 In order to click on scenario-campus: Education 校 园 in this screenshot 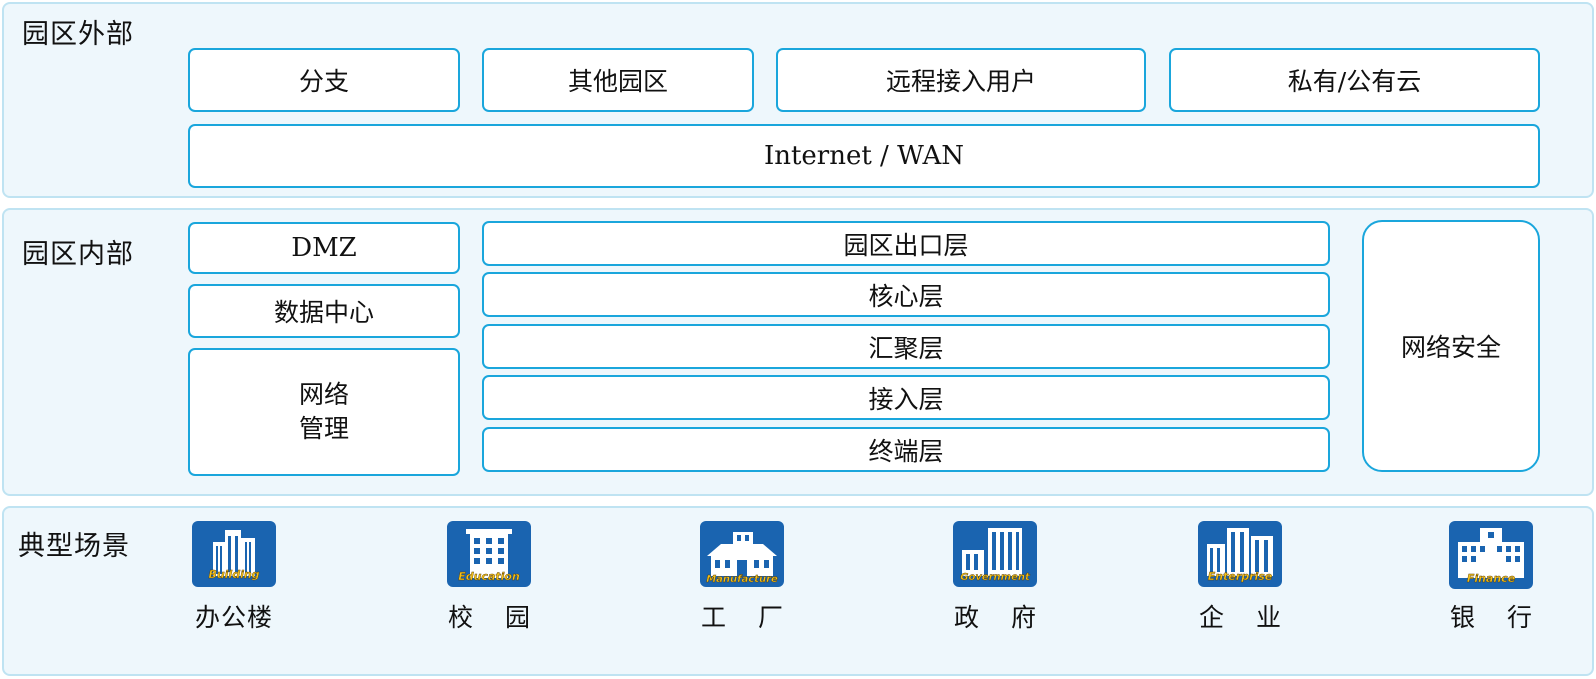, I will do `click(489, 577)`.